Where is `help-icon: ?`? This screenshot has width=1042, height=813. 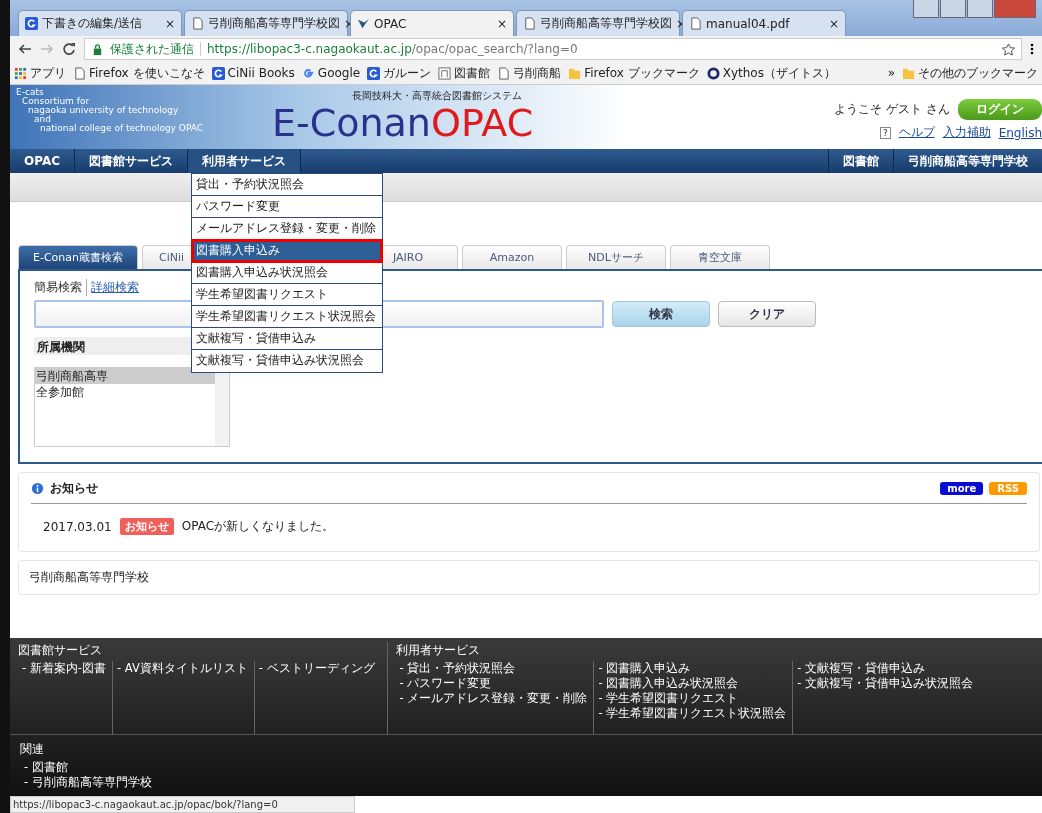
help-icon: ? is located at coordinates (885, 132).